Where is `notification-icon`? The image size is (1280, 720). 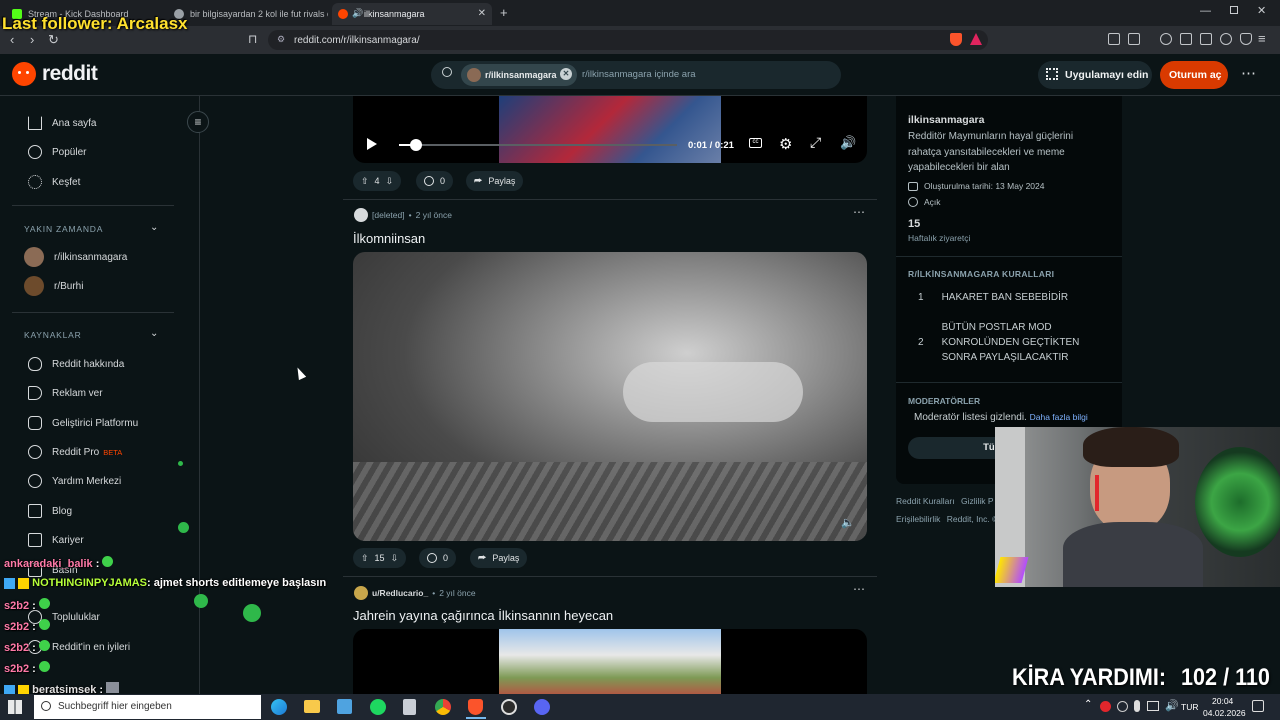 notification-icon is located at coordinates (1258, 706).